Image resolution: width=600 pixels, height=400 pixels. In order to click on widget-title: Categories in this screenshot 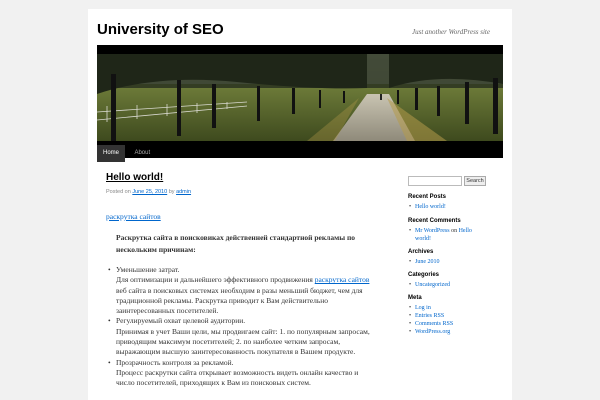, I will do `click(424, 275)`.